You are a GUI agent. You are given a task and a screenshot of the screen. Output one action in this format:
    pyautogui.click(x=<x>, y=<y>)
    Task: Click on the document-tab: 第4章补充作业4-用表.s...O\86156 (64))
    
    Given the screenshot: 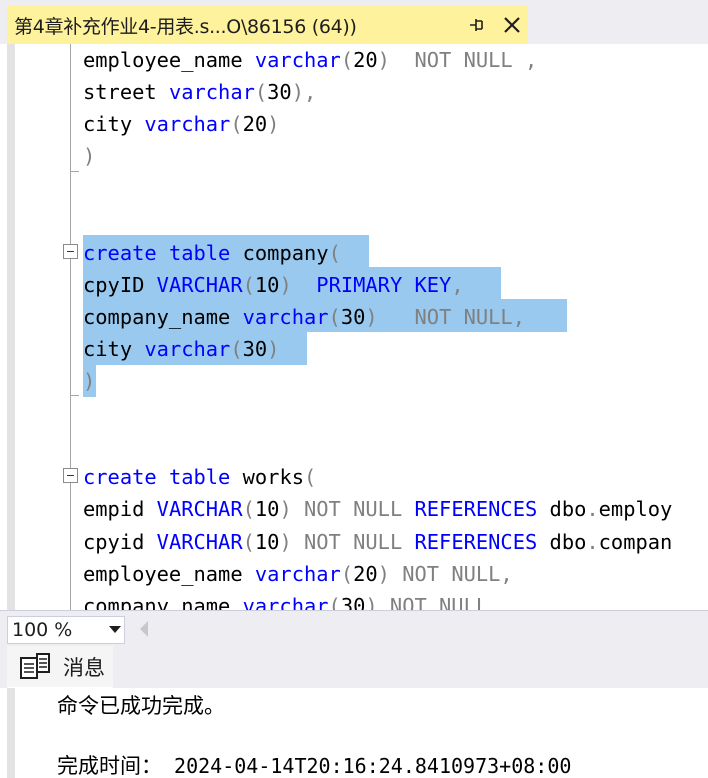 What is the action you would take?
    pyautogui.click(x=267, y=25)
    